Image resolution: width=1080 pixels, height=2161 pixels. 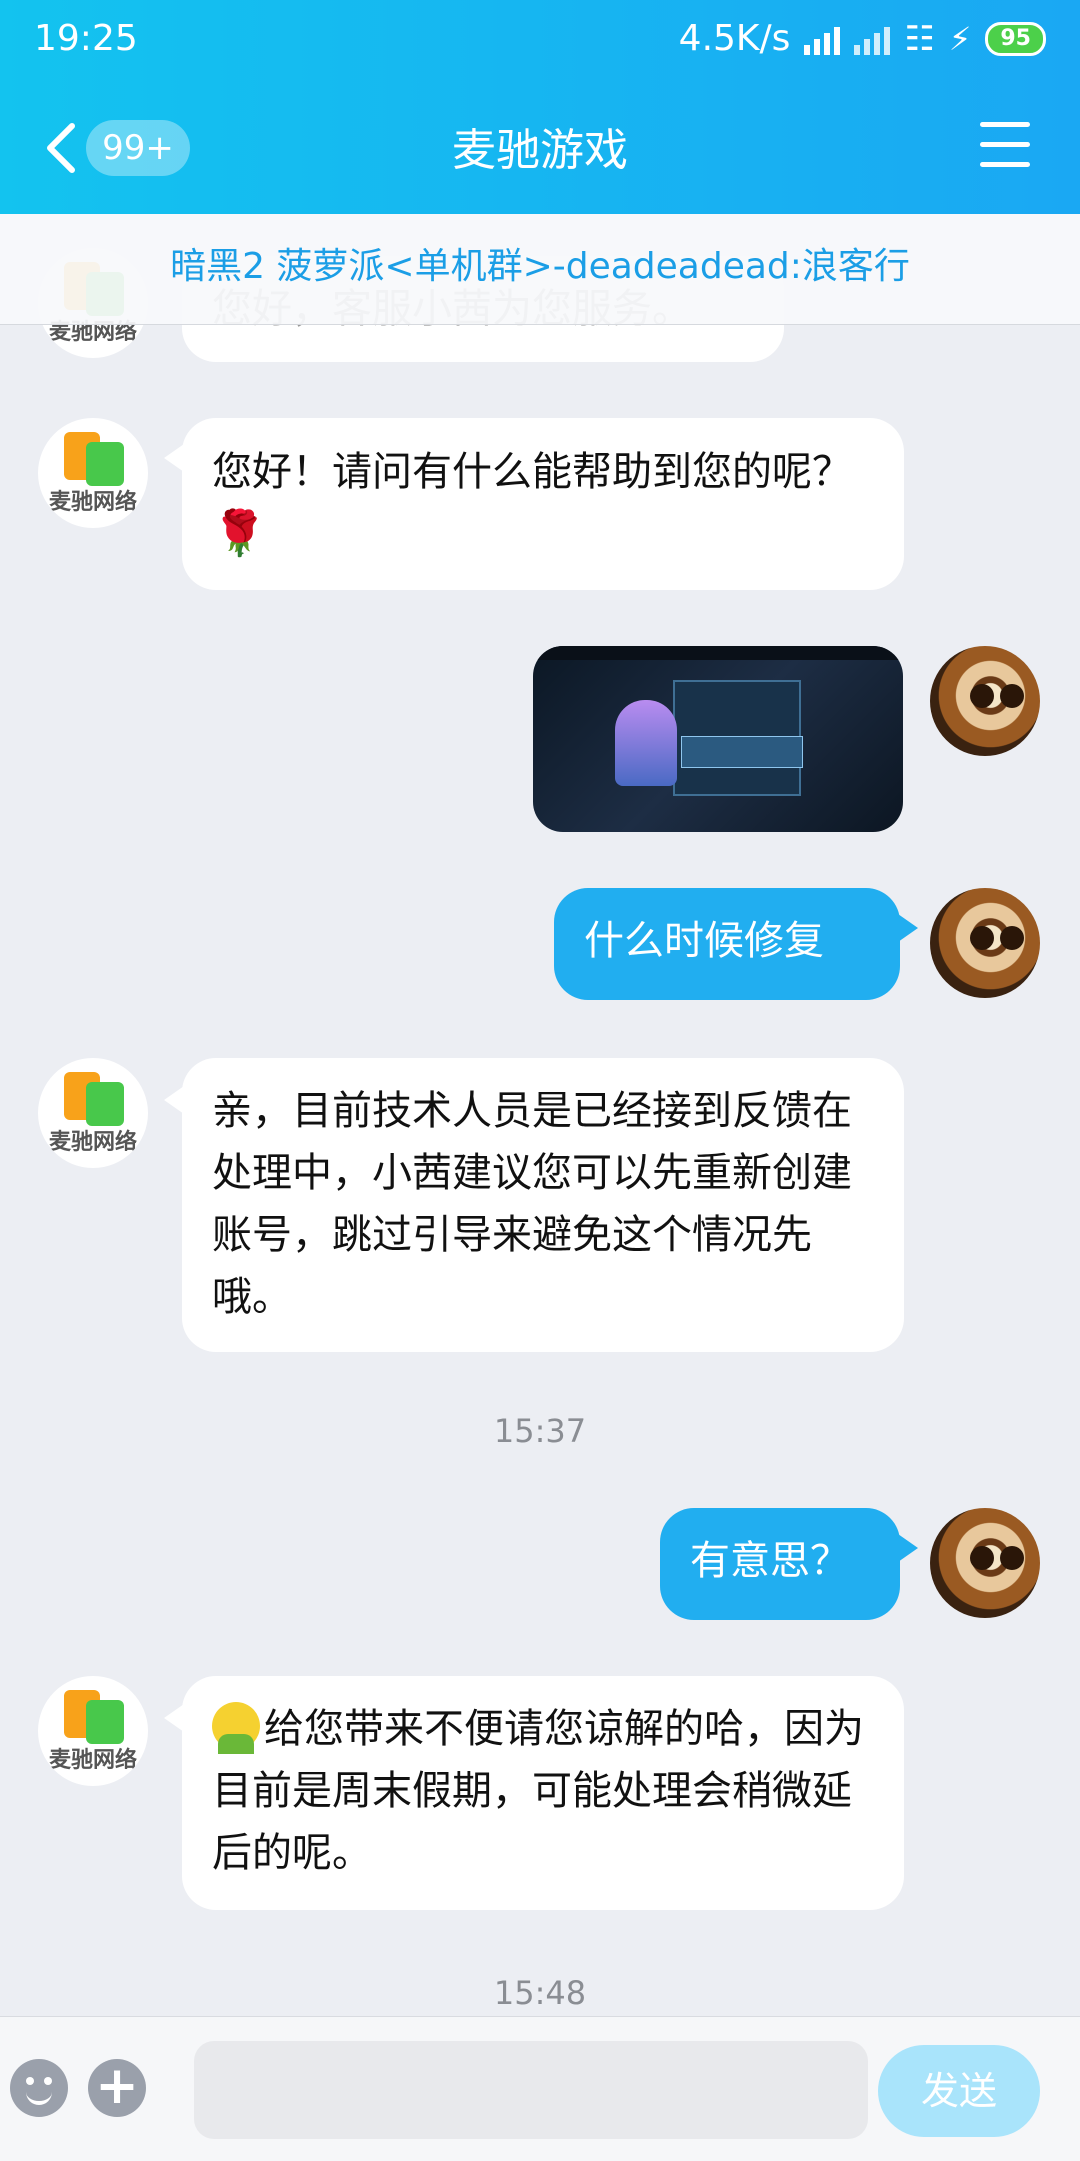 I want to click on message-text: 什么时候修复, so click(x=704, y=941).